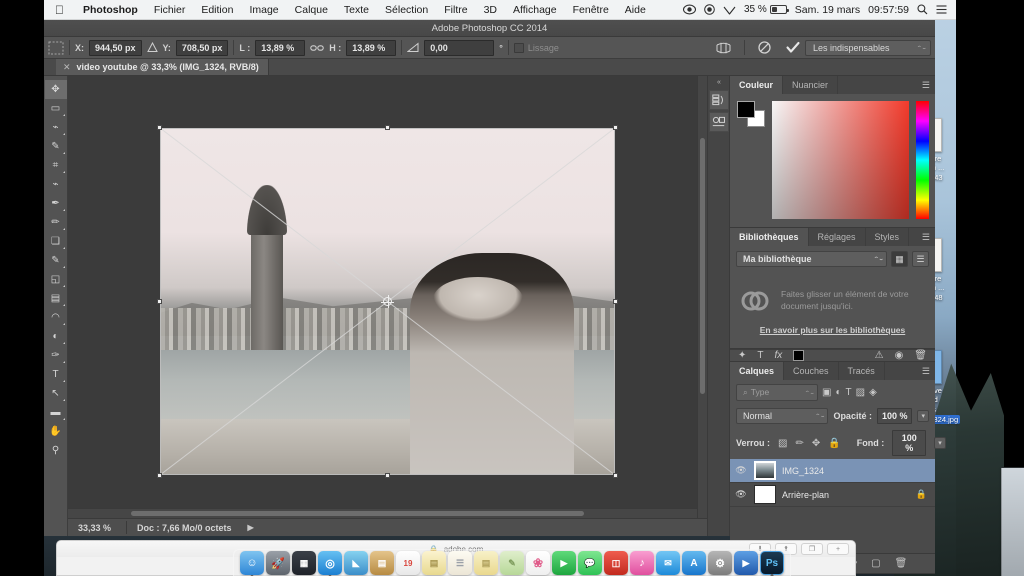 The width and height of the screenshot is (1024, 576). I want to click on dock-app-facetime: ▶, so click(564, 563).